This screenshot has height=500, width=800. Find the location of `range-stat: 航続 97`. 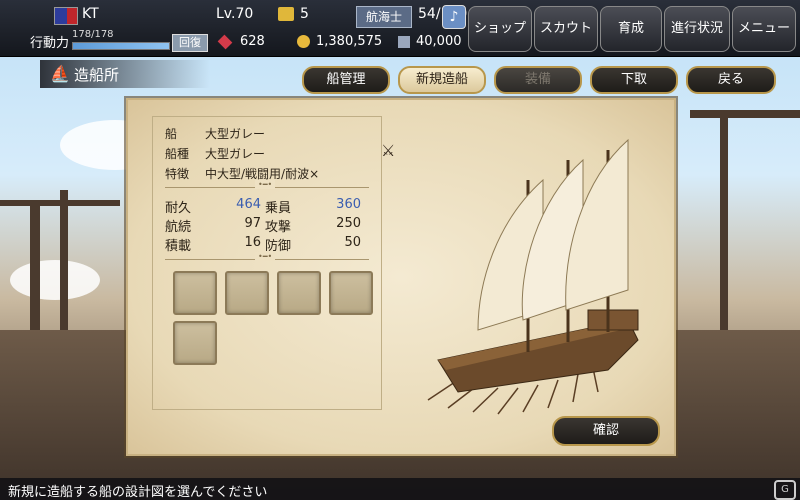

range-stat: 航続 97 is located at coordinates (213, 225).